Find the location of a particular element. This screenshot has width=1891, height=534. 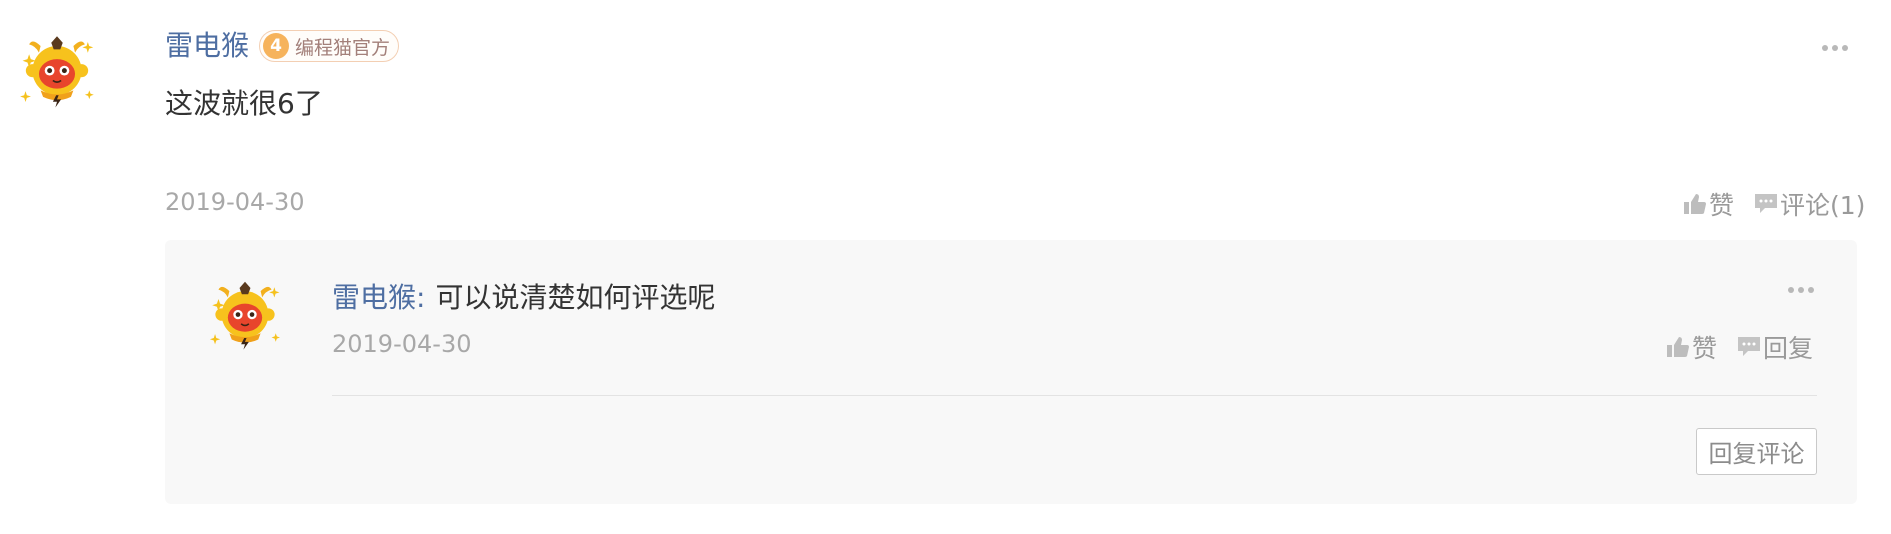

reply-date: 2019-04-30 is located at coordinates (402, 344).